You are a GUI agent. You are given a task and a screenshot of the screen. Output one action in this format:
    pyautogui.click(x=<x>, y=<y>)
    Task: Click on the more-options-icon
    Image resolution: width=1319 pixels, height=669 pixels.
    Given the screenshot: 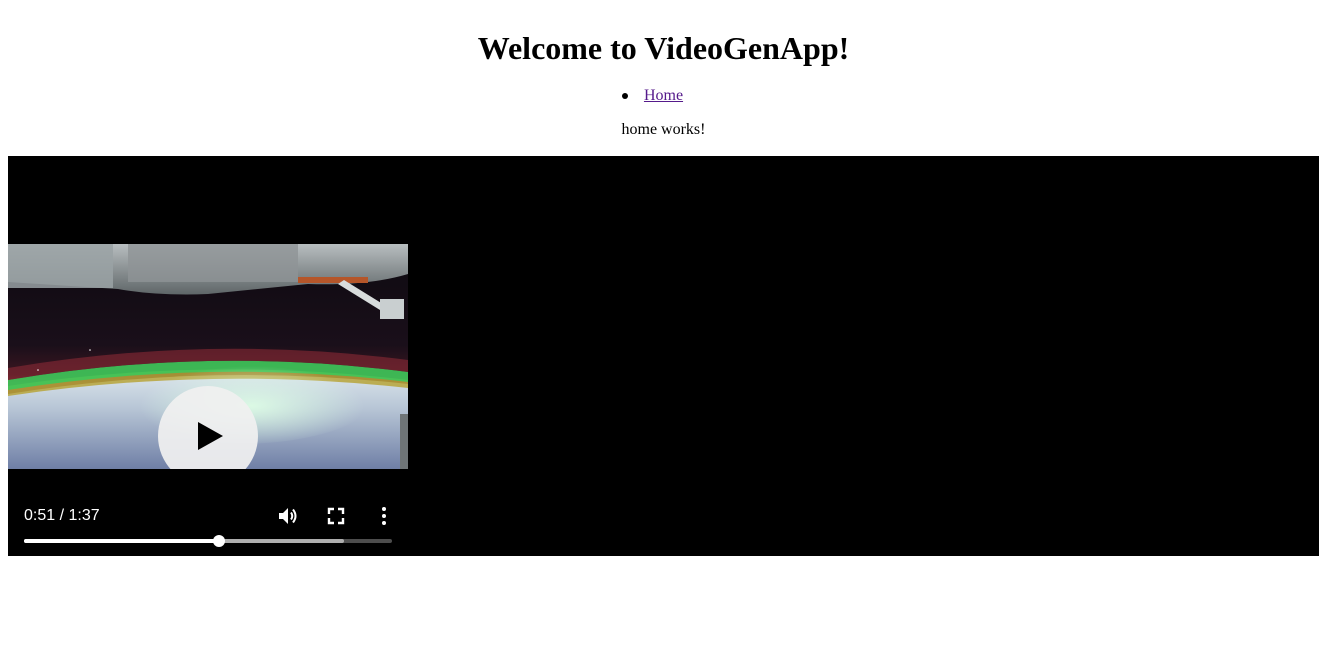 What is the action you would take?
    pyautogui.click(x=384, y=516)
    